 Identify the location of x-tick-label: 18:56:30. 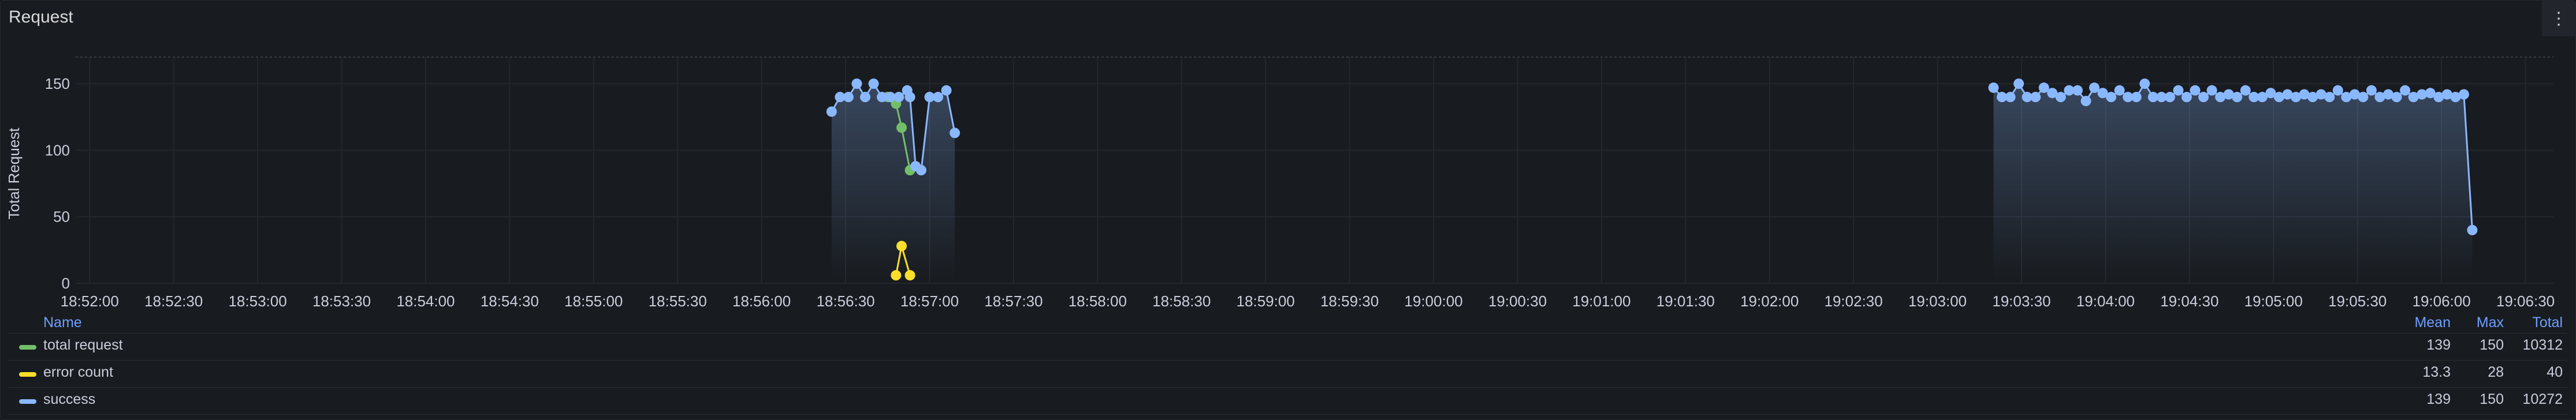
(845, 301).